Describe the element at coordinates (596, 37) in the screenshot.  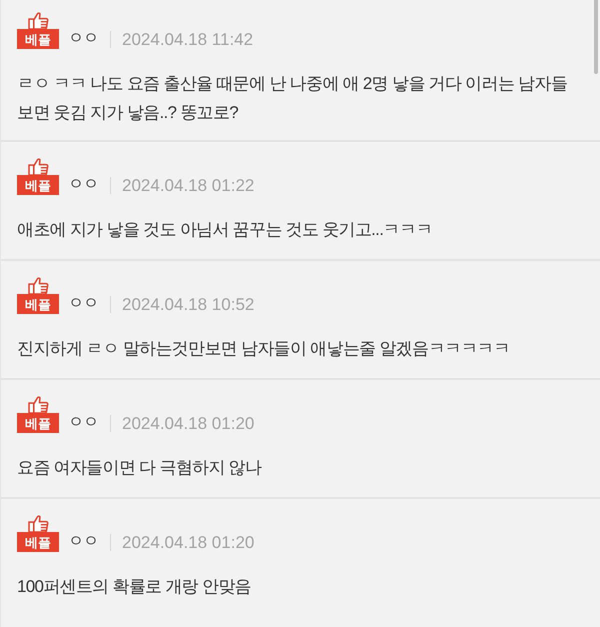
I see `scrollbar-thumb` at that location.